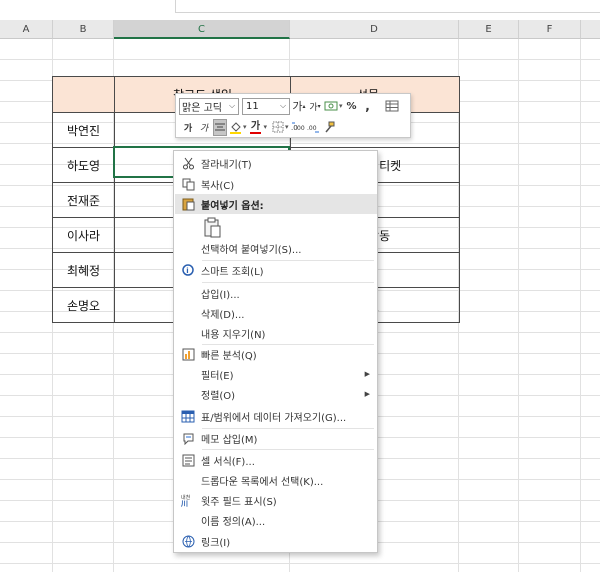 This screenshot has height=572, width=600. What do you see at coordinates (276, 374) in the screenshot?
I see `menu-item-filter: 필터(E) ▶` at bounding box center [276, 374].